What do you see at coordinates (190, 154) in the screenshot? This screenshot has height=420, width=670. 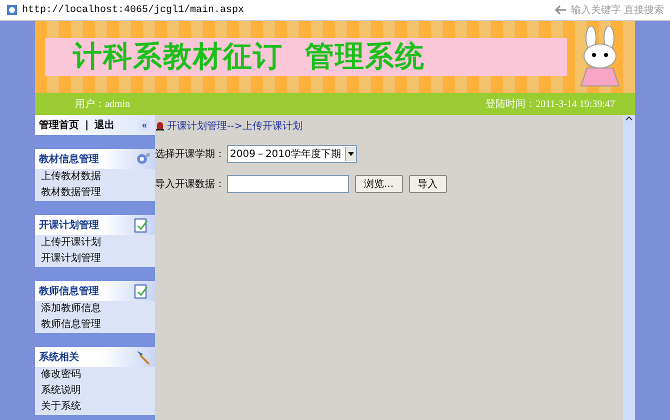 I see `term-label: 选择开课学期：` at bounding box center [190, 154].